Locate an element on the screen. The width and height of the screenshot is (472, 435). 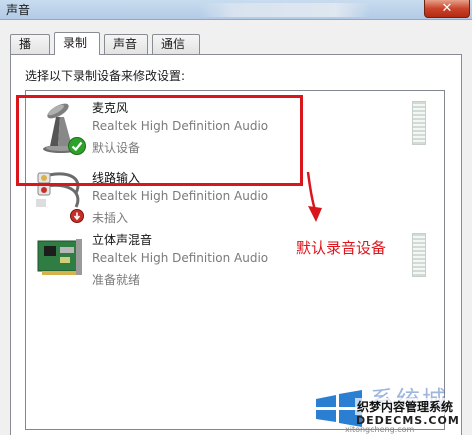
close-button: ✕ is located at coordinates (447, 9).